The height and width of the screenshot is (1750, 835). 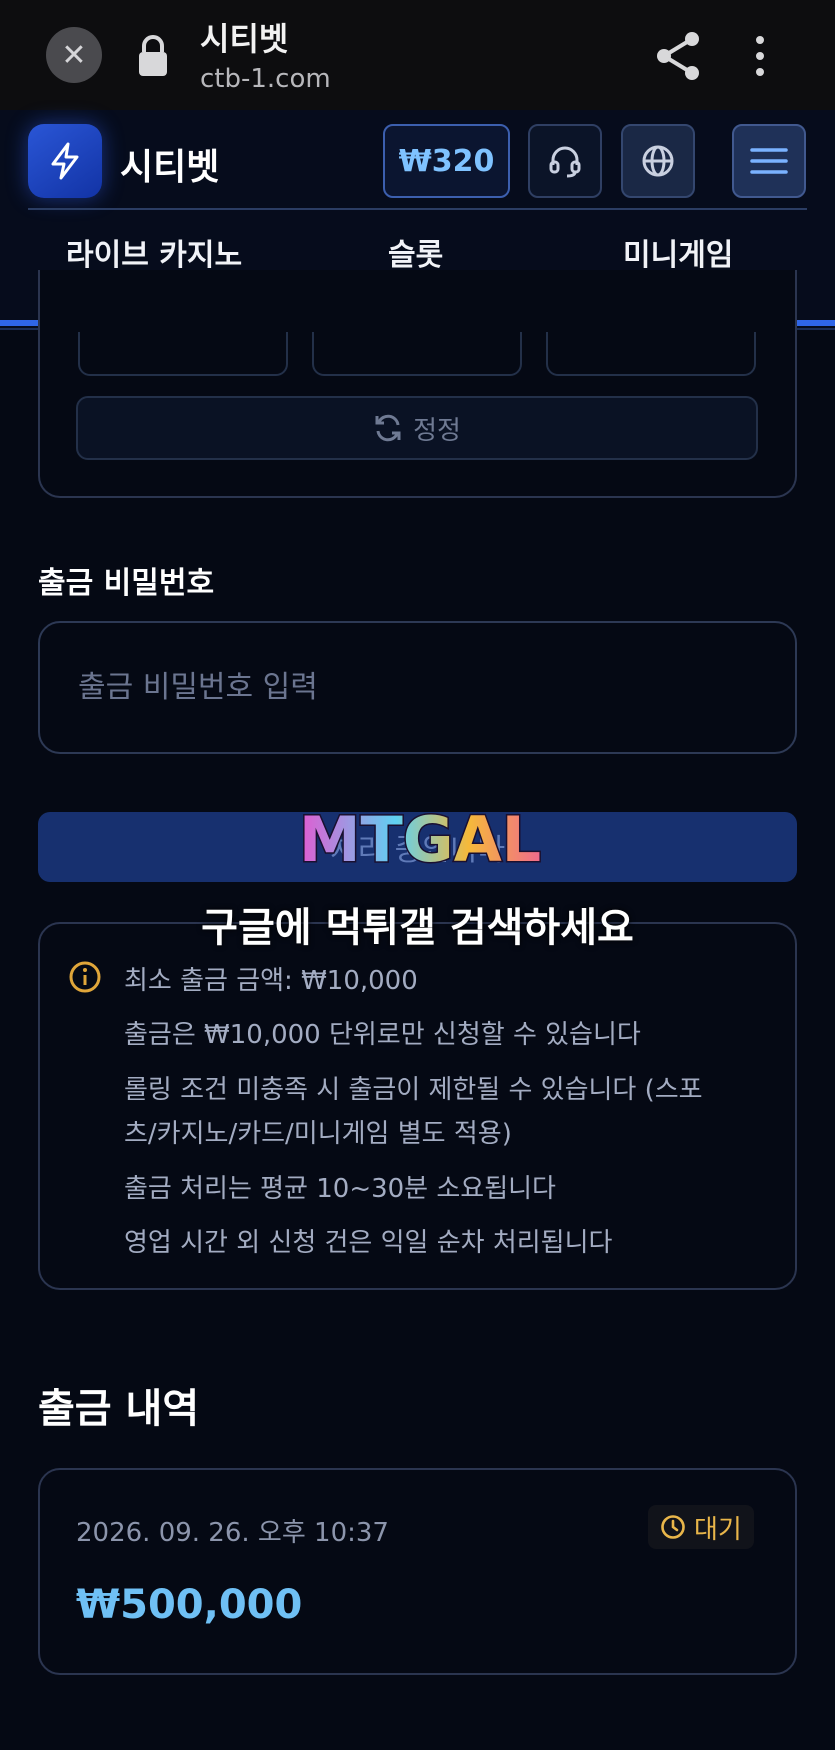 I want to click on lightning-icon, so click(x=65, y=161).